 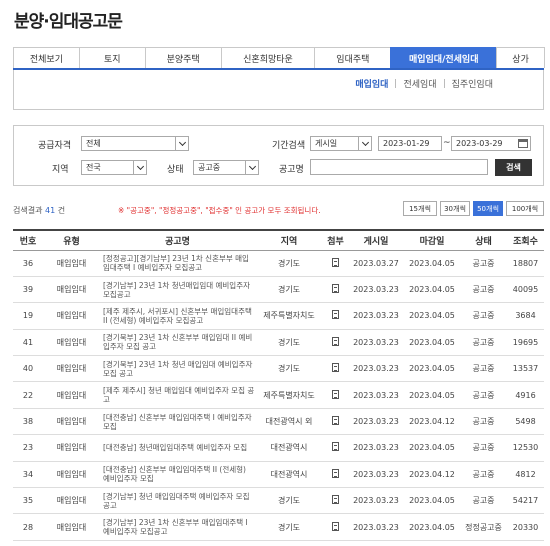 I want to click on row-title-link: [경기남부] 23년 1차 신혼부부 매입임대주택 I 예비입주자 모집공고, so click(x=177, y=527).